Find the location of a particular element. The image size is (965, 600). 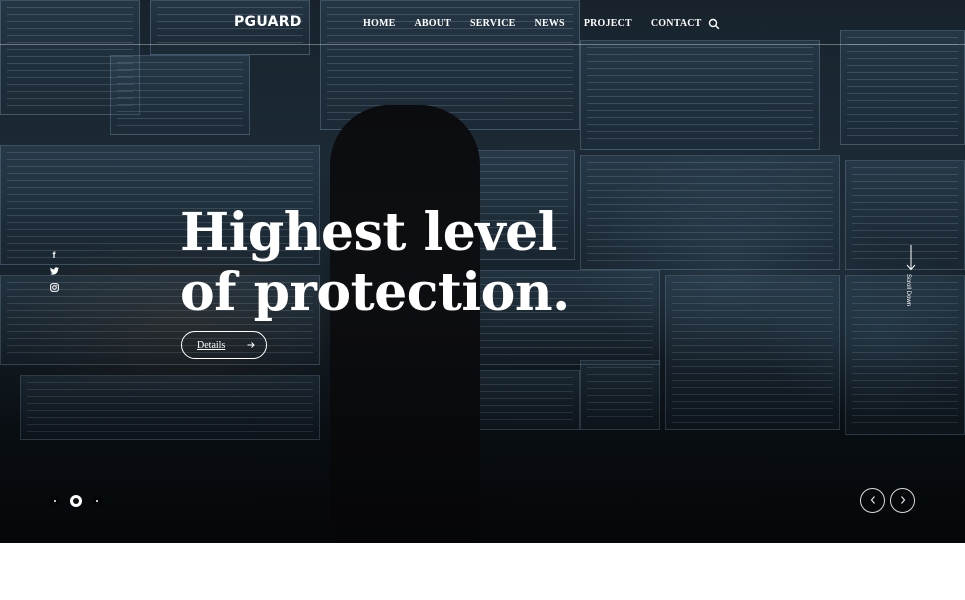

chevron-right-icon is located at coordinates (903, 501).